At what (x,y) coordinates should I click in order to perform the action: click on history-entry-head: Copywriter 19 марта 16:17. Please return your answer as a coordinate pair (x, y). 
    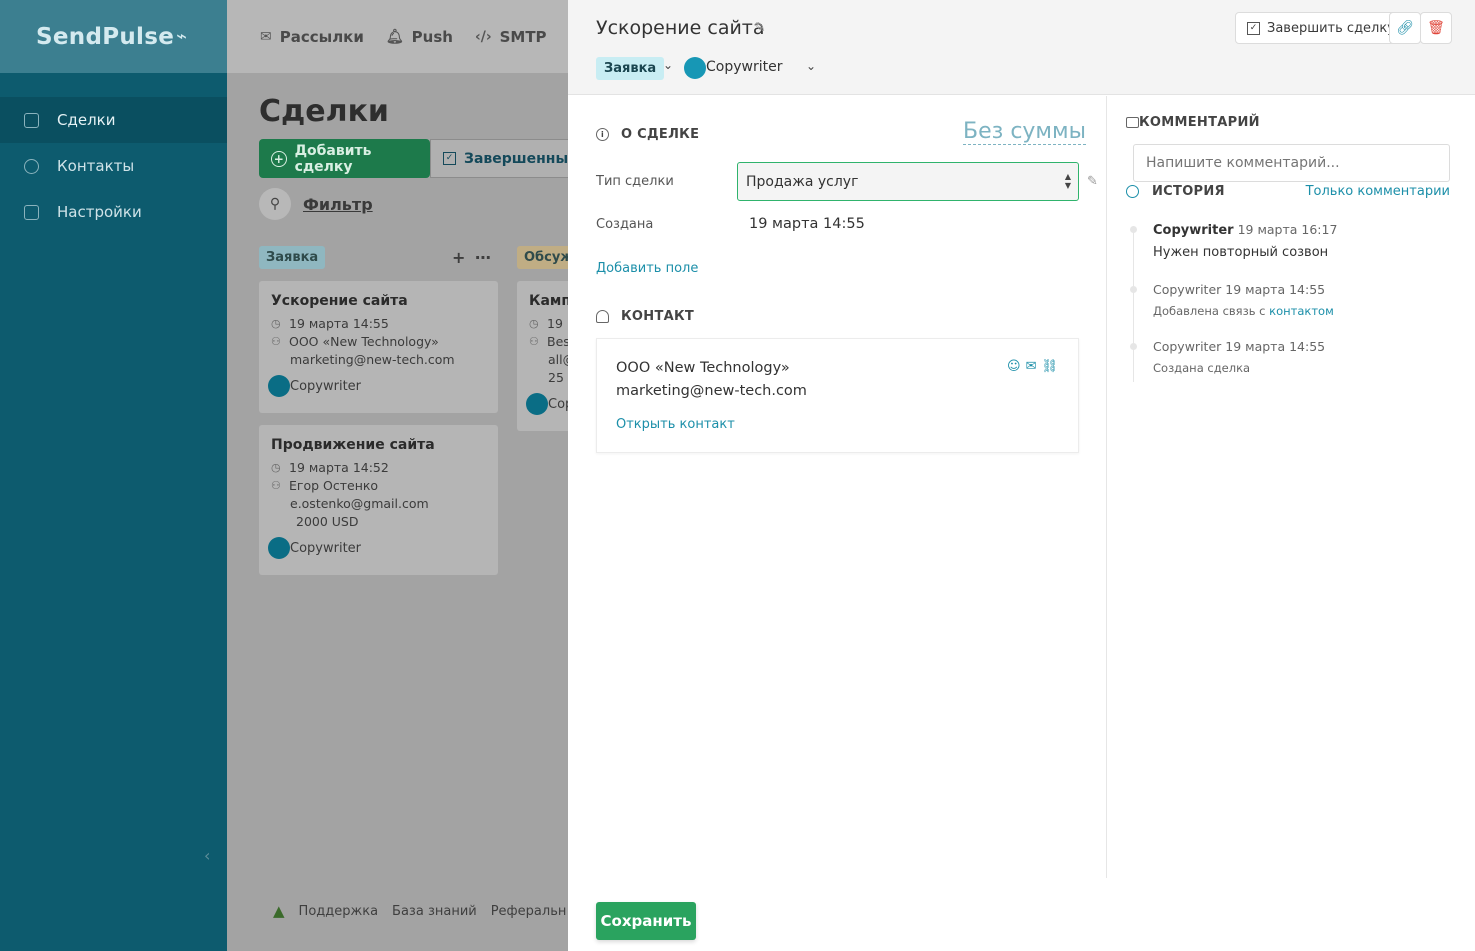
    Looking at the image, I should click on (1245, 230).